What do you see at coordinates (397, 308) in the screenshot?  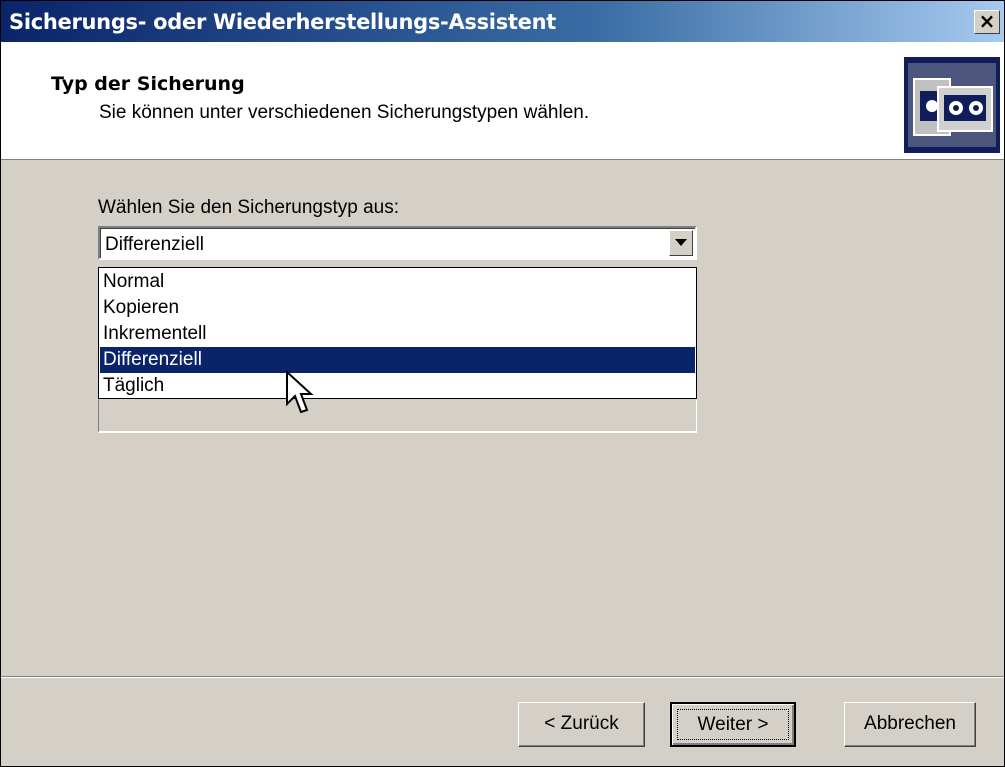 I see `option-kopieren: Kopieren` at bounding box center [397, 308].